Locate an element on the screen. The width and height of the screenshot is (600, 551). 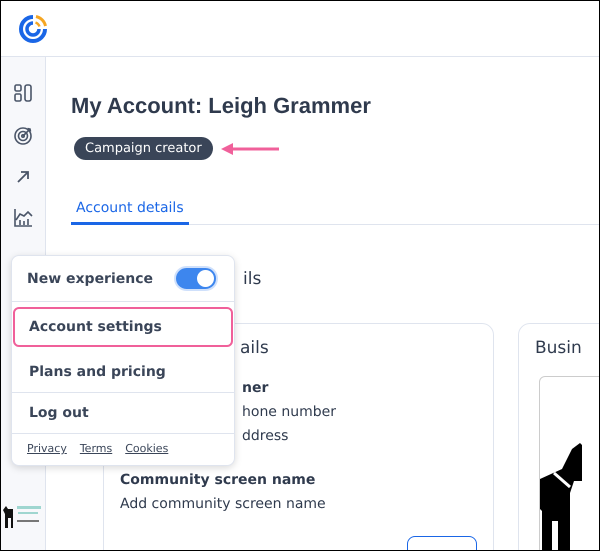
footer-link: Privacy is located at coordinates (47, 448).